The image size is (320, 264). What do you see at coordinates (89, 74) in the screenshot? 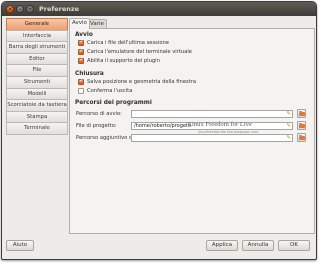
I see `chiusura-heading: Chiusura` at bounding box center [89, 74].